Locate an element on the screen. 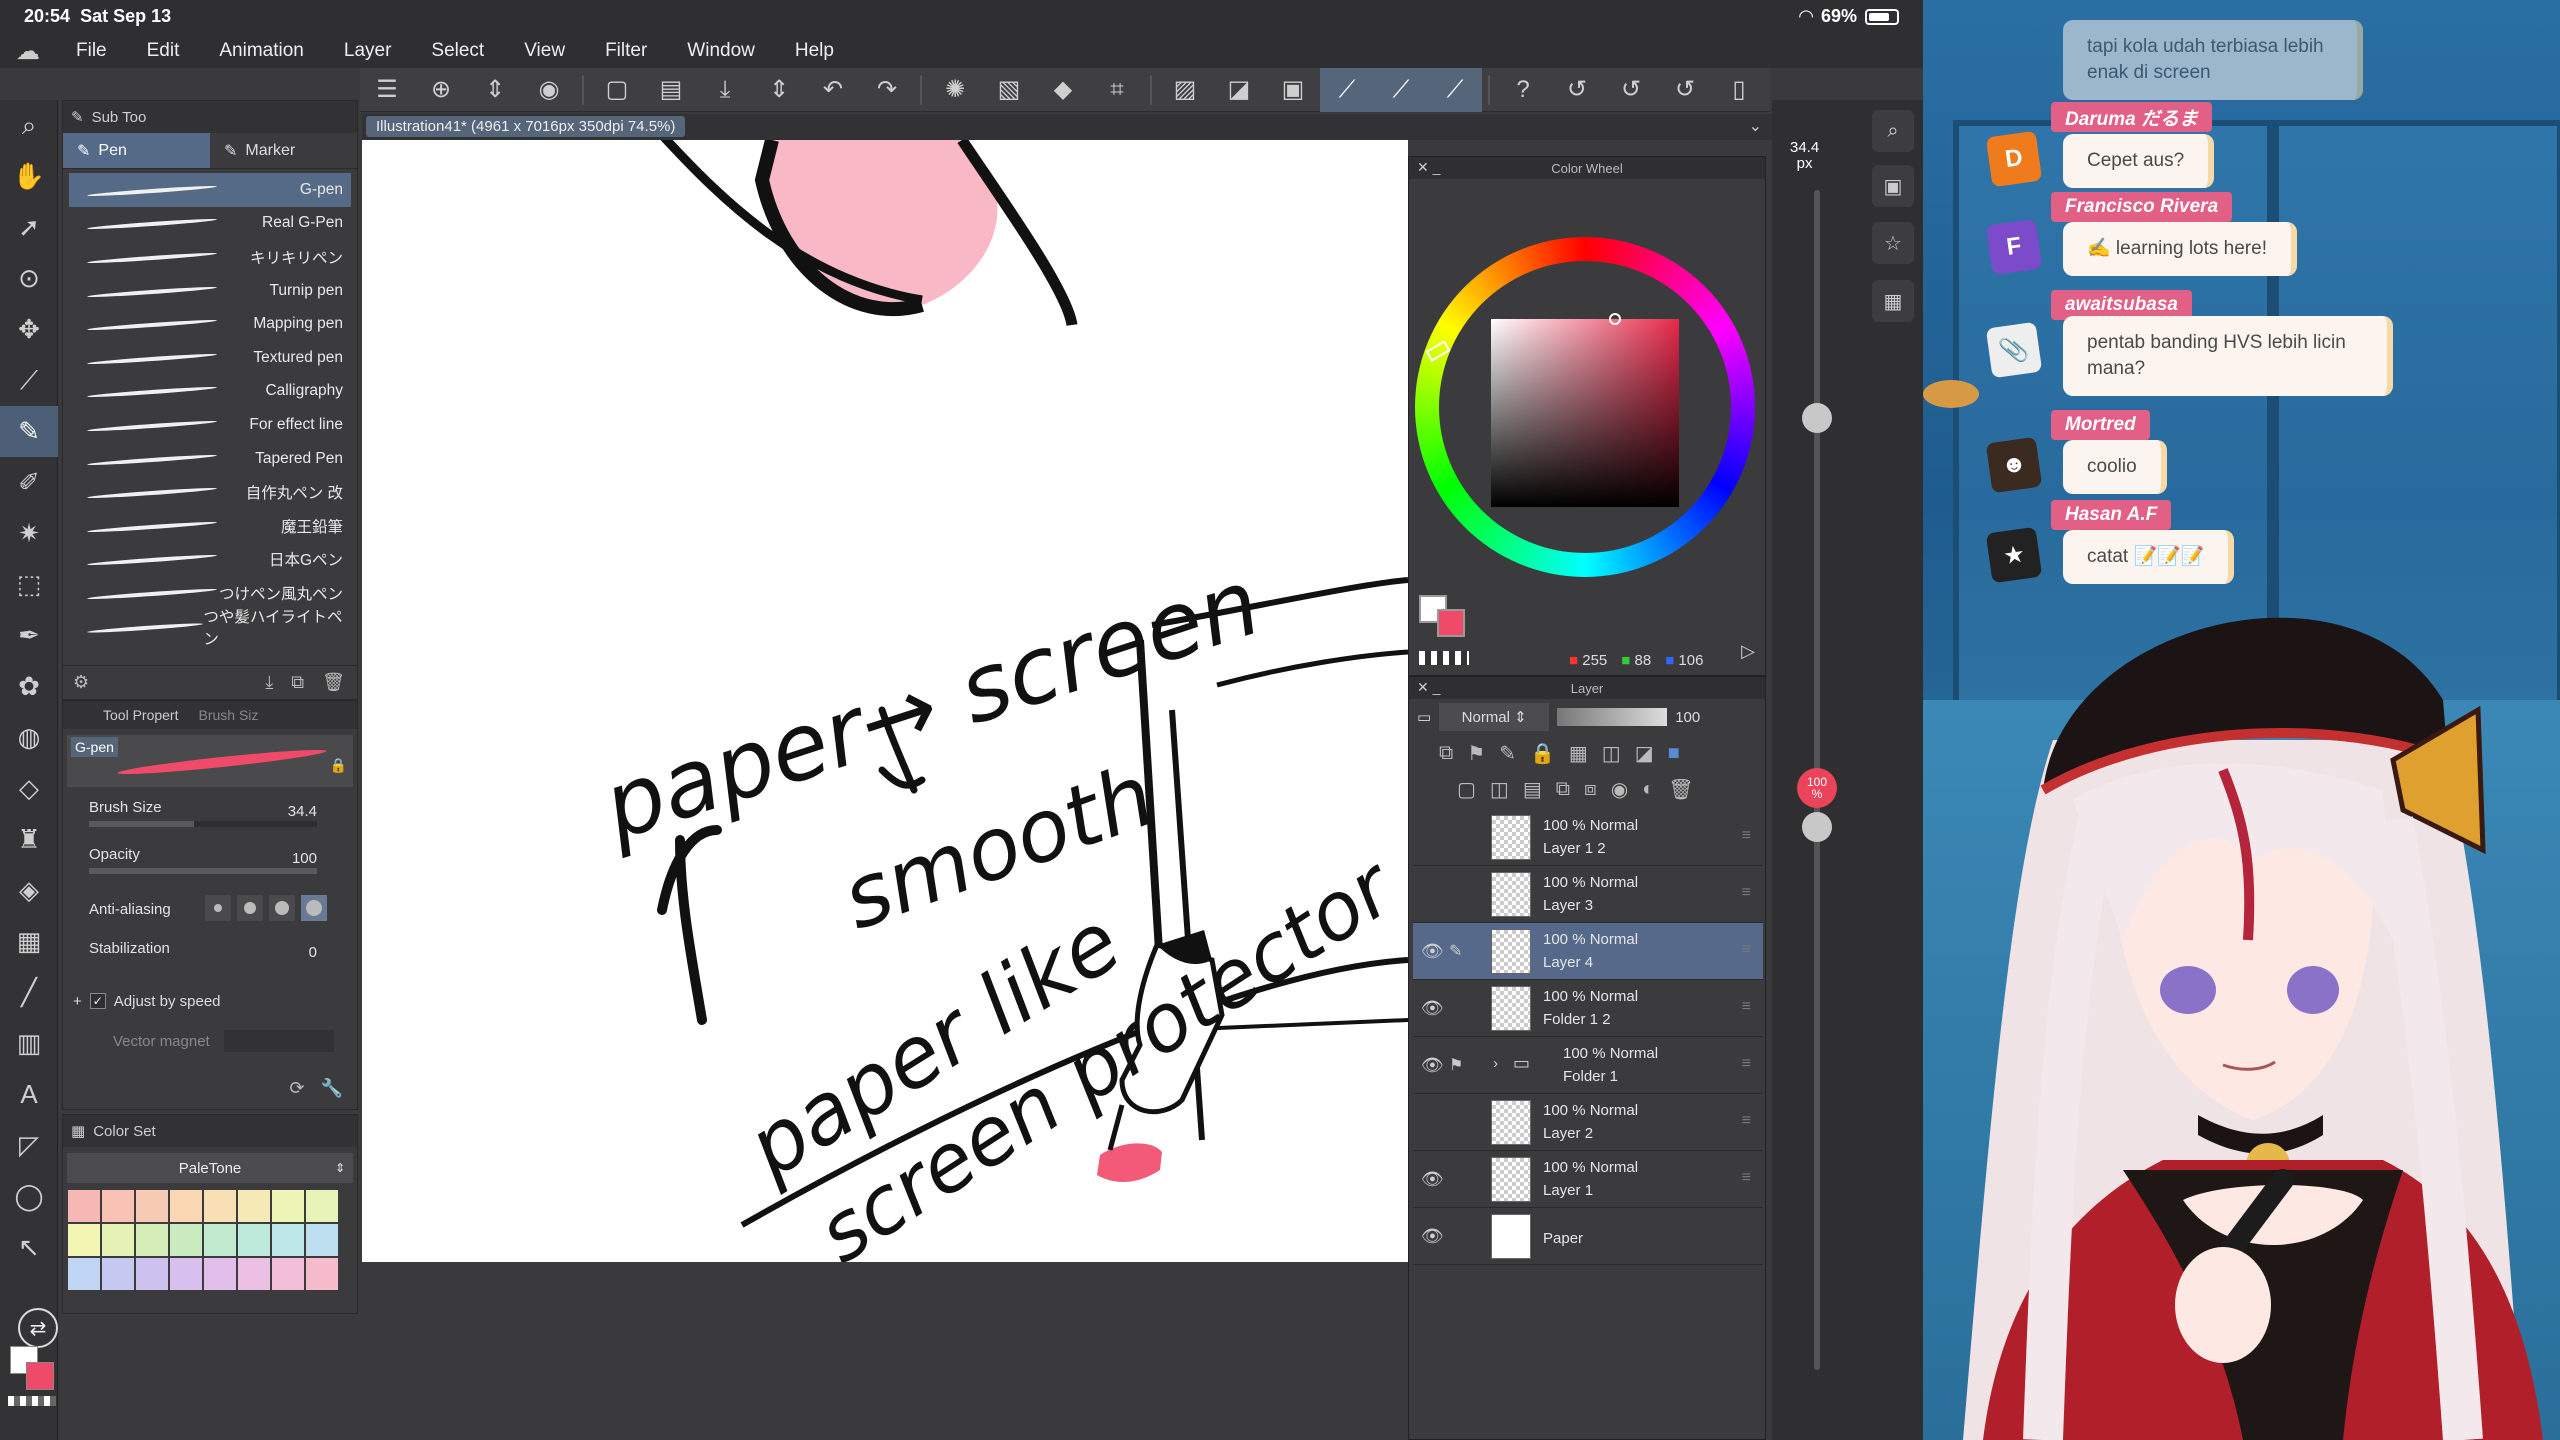 The height and width of the screenshot is (1440, 2560). brush-item: For effect line is located at coordinates (210, 425).